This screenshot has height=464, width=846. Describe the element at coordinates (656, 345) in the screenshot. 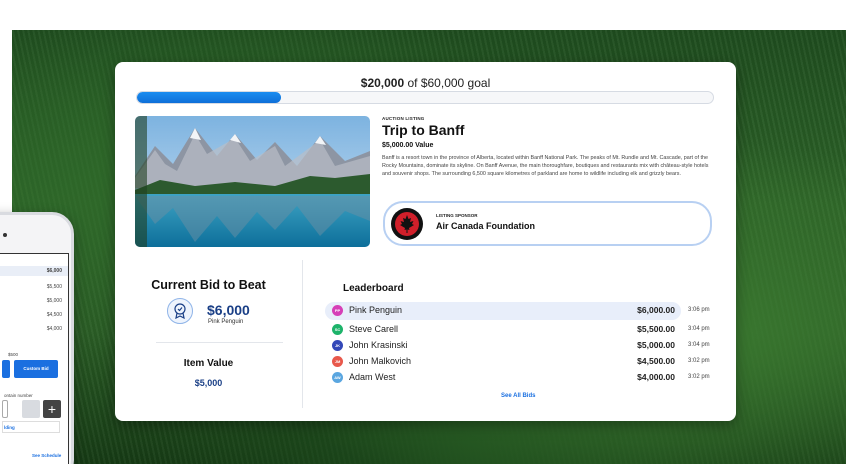

I see `bid-amount: $5,000.00` at that location.